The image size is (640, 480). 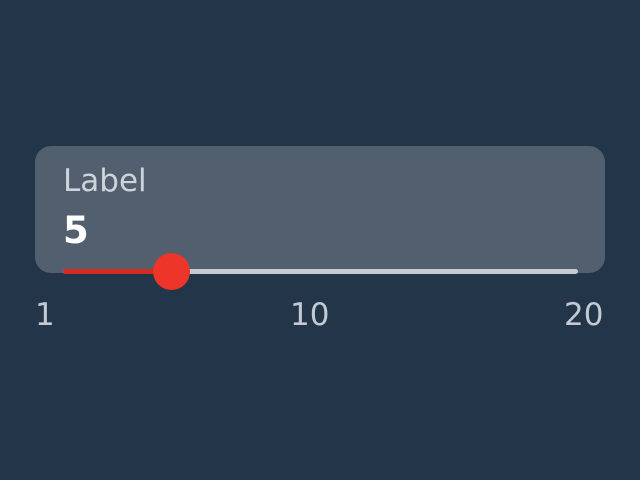 I want to click on tick-mid-label: 10, so click(x=310, y=315).